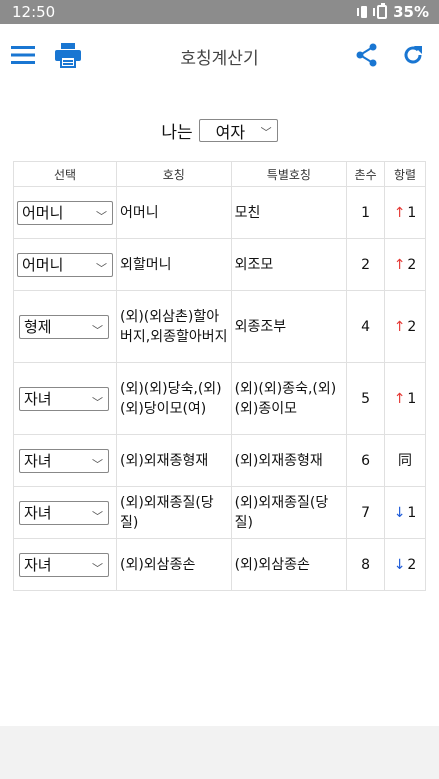 The image size is (439, 779). I want to click on footer-area, so click(219, 752).